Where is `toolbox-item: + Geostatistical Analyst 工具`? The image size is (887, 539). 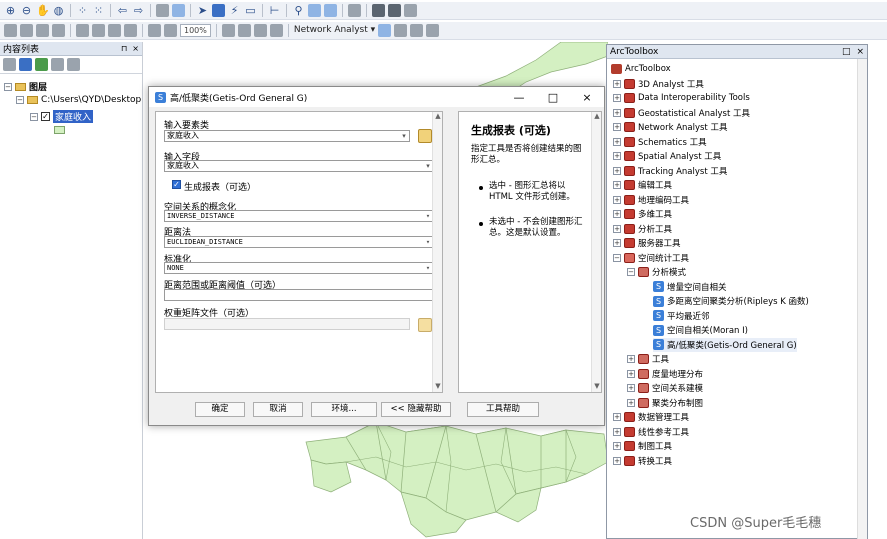 toolbox-item: + Geostatistical Analyst 工具 is located at coordinates (681, 113).